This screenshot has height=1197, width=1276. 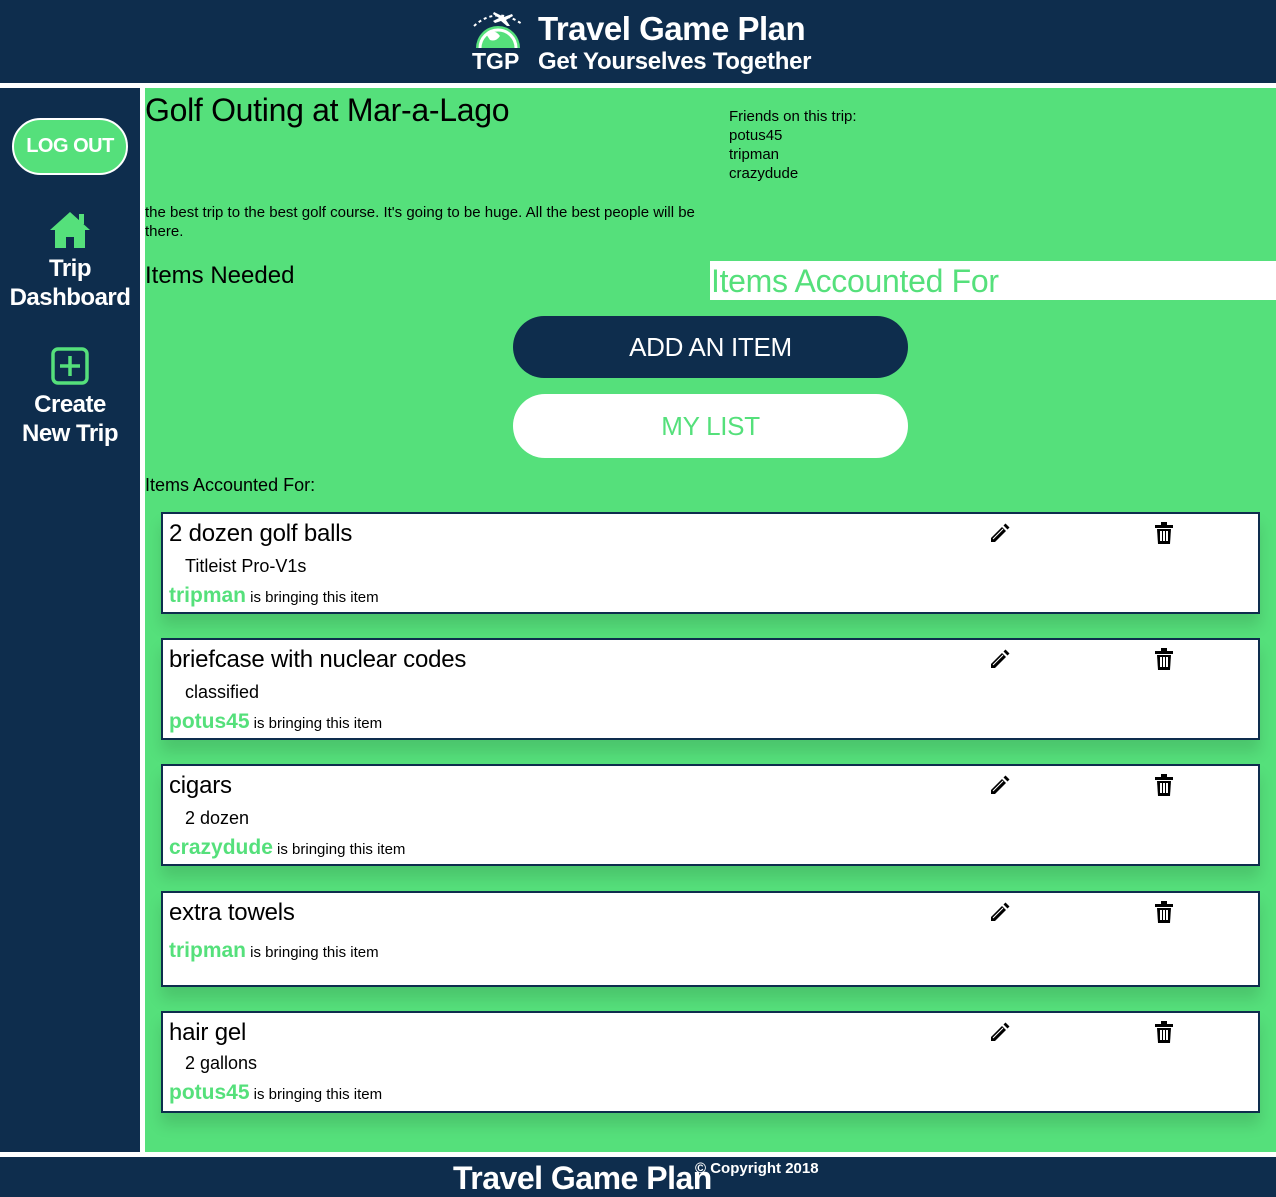 I want to click on nav-label-line2: Dashboard, so click(x=70, y=297).